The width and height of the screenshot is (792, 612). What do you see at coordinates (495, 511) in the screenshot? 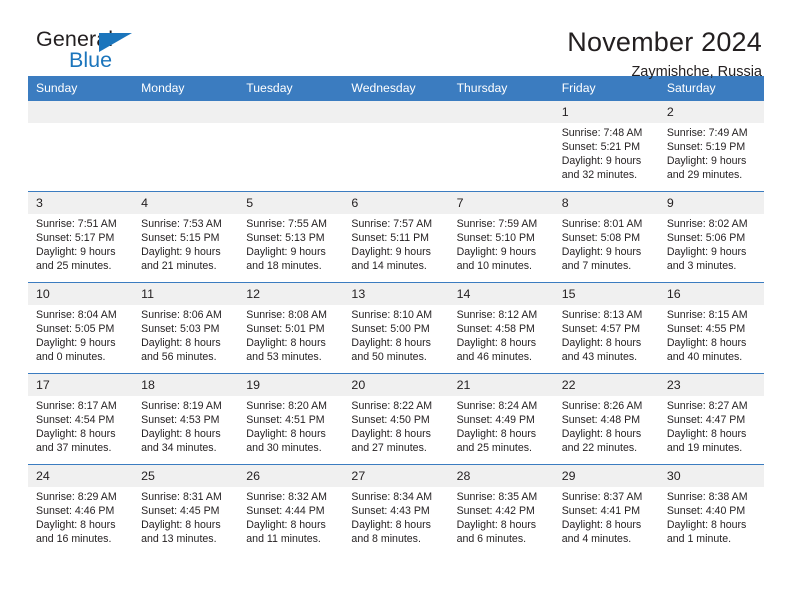
I see `day-detail-sunset: Sunset: 4:42 PM` at bounding box center [495, 511].